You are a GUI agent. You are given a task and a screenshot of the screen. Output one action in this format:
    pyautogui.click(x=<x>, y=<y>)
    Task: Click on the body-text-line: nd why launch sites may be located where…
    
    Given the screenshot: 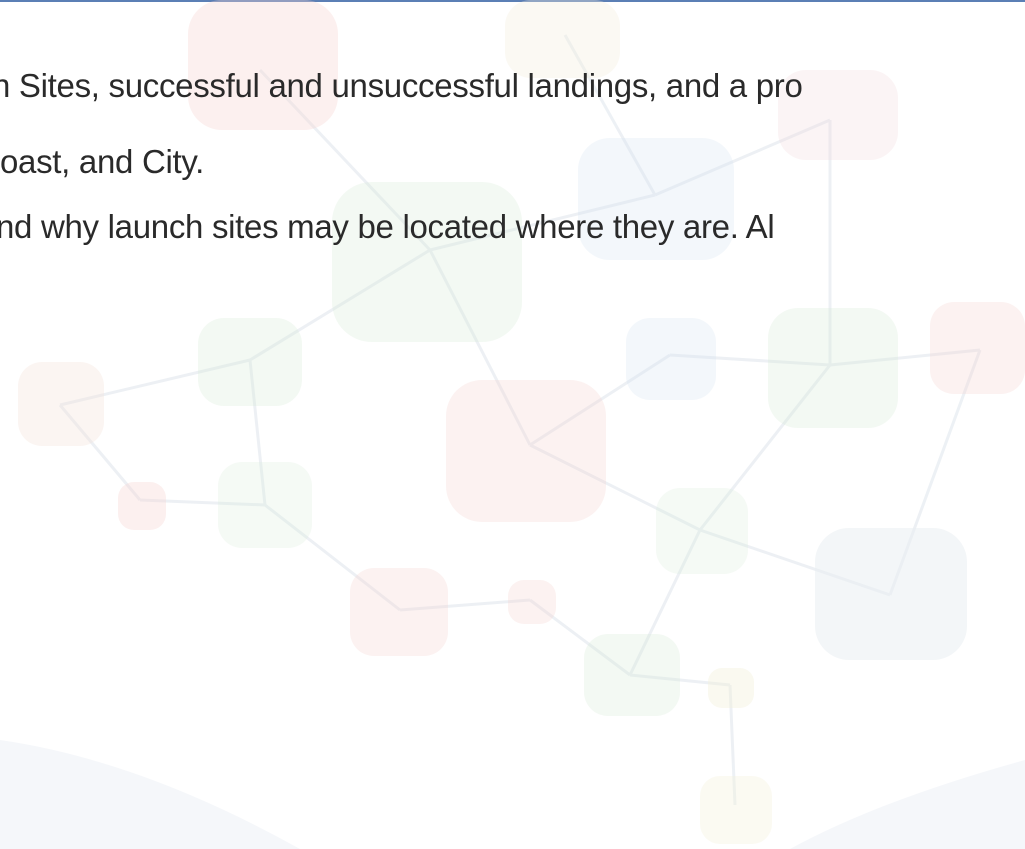 What is the action you would take?
    pyautogui.click(x=387, y=226)
    